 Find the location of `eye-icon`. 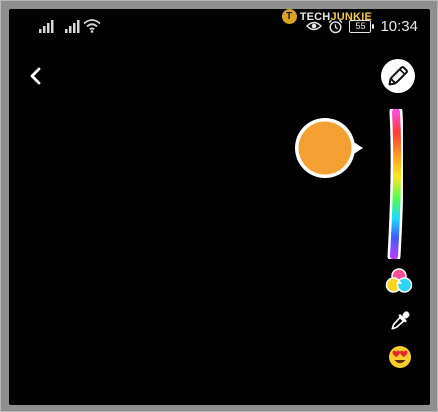

eye-icon is located at coordinates (314, 26).